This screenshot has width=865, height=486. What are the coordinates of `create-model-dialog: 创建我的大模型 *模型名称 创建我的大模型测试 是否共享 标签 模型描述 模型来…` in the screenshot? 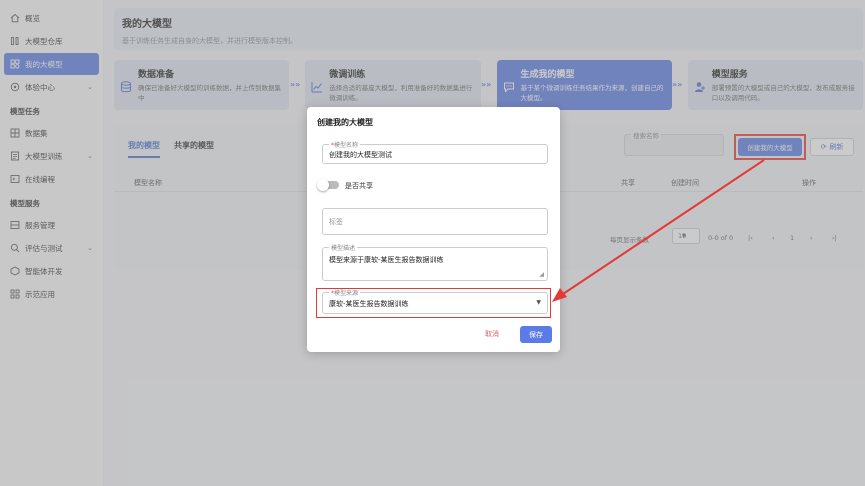 It's located at (433, 229).